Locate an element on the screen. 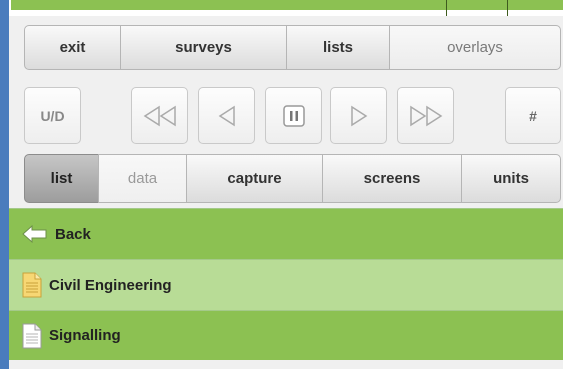 The height and width of the screenshot is (369, 563). fast-forward-button is located at coordinates (425, 115).